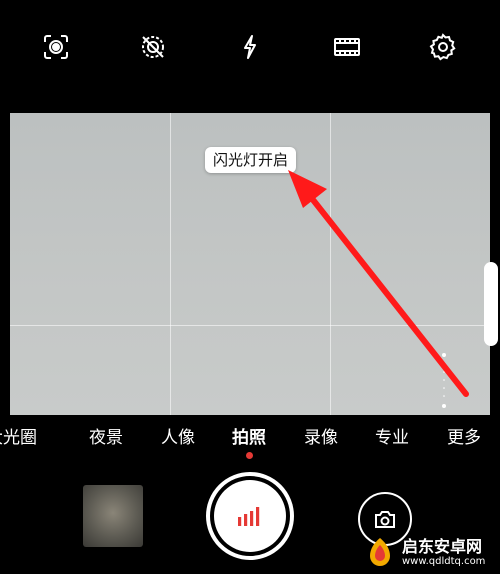 This screenshot has width=500, height=574. I want to click on site-watermark: 启东安卓网 www.qdldtq.com, so click(431, 552).